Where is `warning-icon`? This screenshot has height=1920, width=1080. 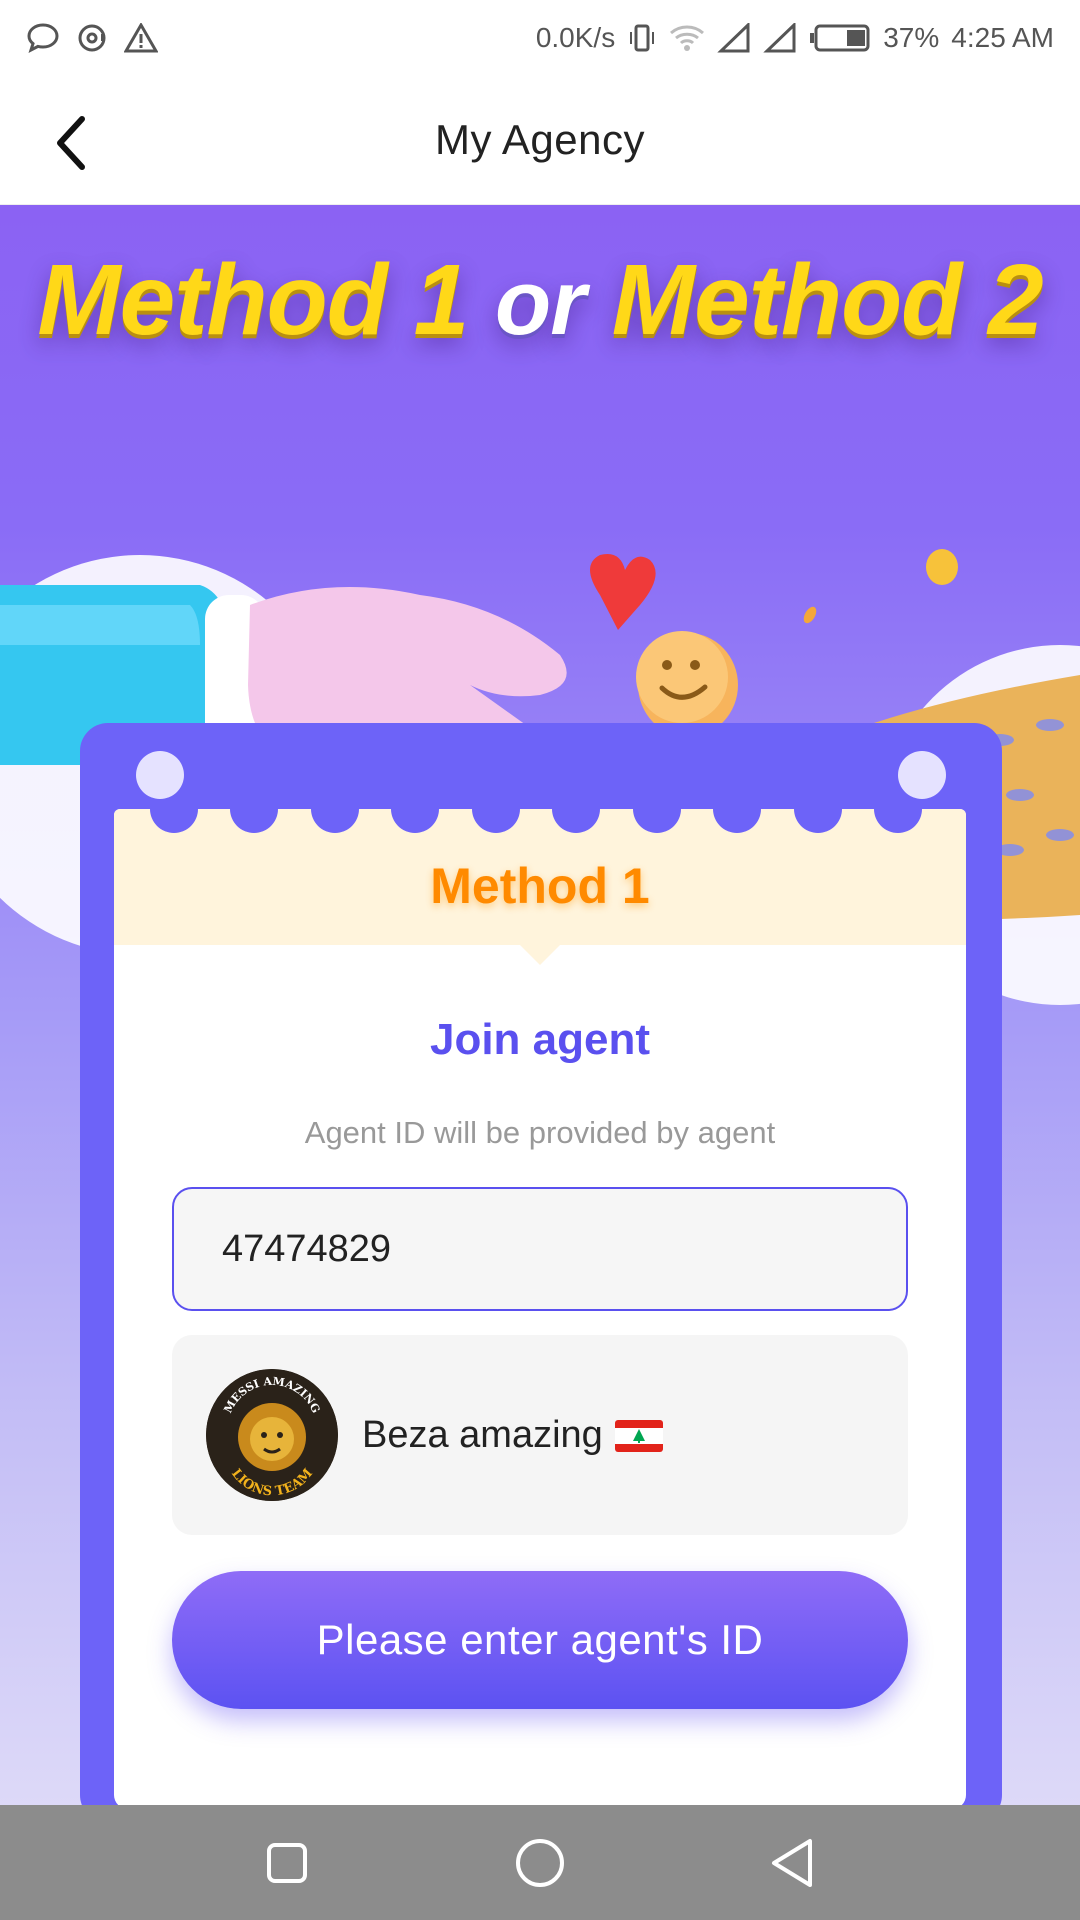 warning-icon is located at coordinates (141, 37).